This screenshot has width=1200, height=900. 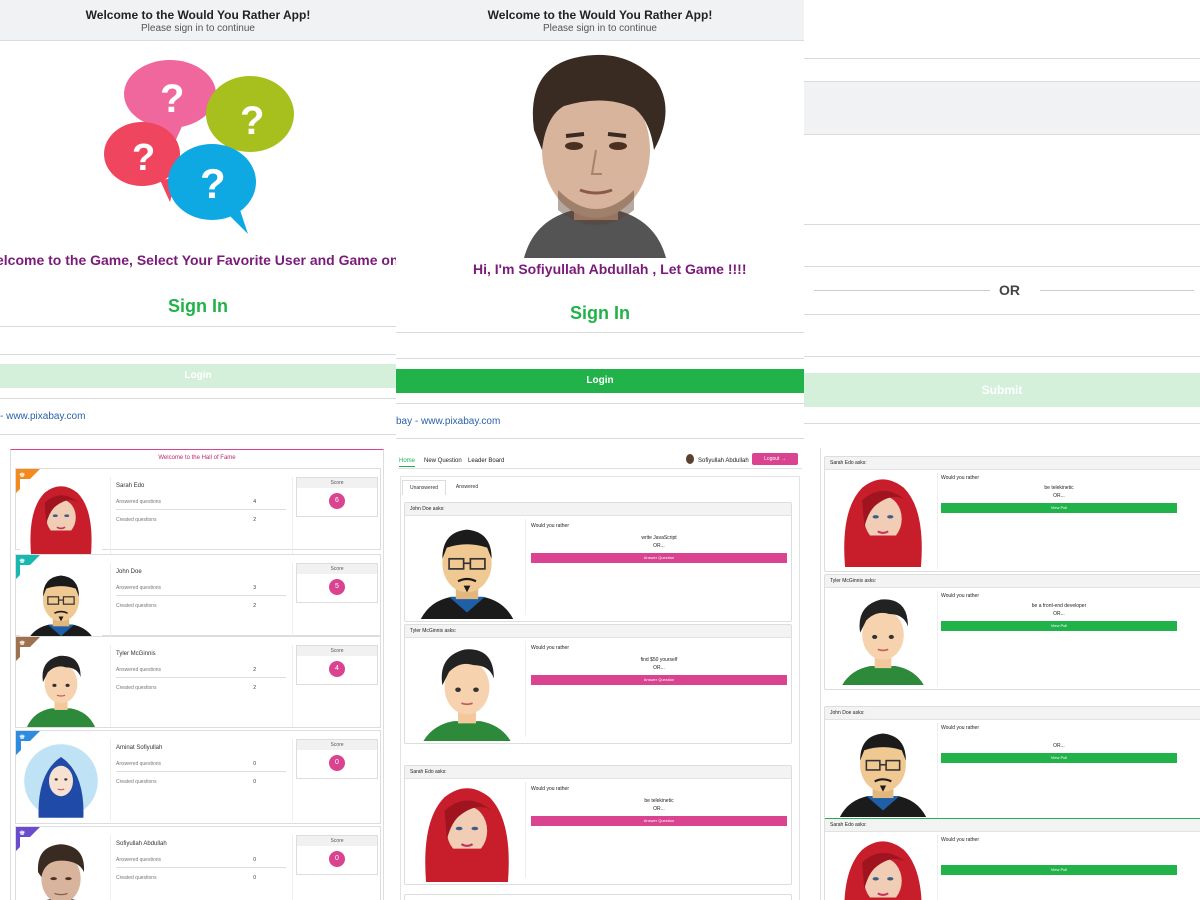 What do you see at coordinates (772, 459) in the screenshot?
I see `logout-label: Logout` at bounding box center [772, 459].